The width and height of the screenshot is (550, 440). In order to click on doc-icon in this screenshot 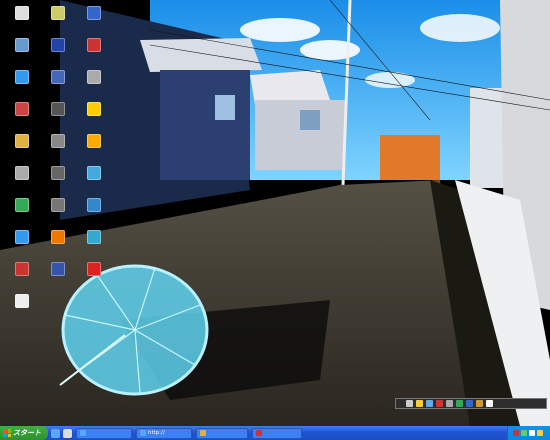, I will do `click(409, 403)`.